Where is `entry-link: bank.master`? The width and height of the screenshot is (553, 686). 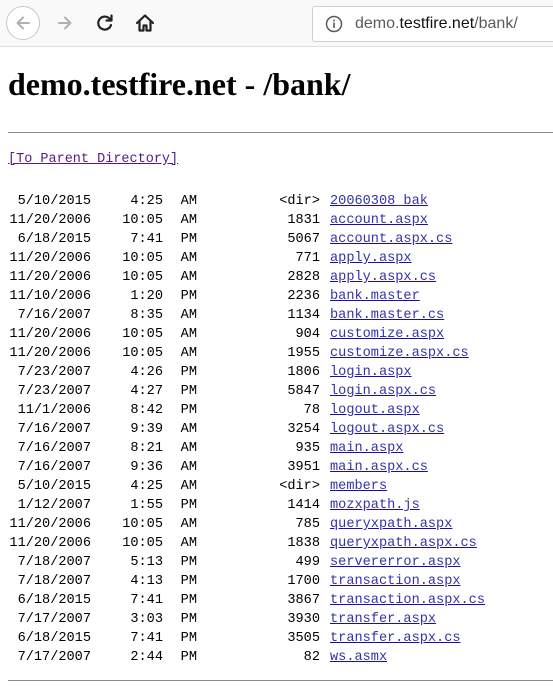
entry-link: bank.master is located at coordinates (375, 296).